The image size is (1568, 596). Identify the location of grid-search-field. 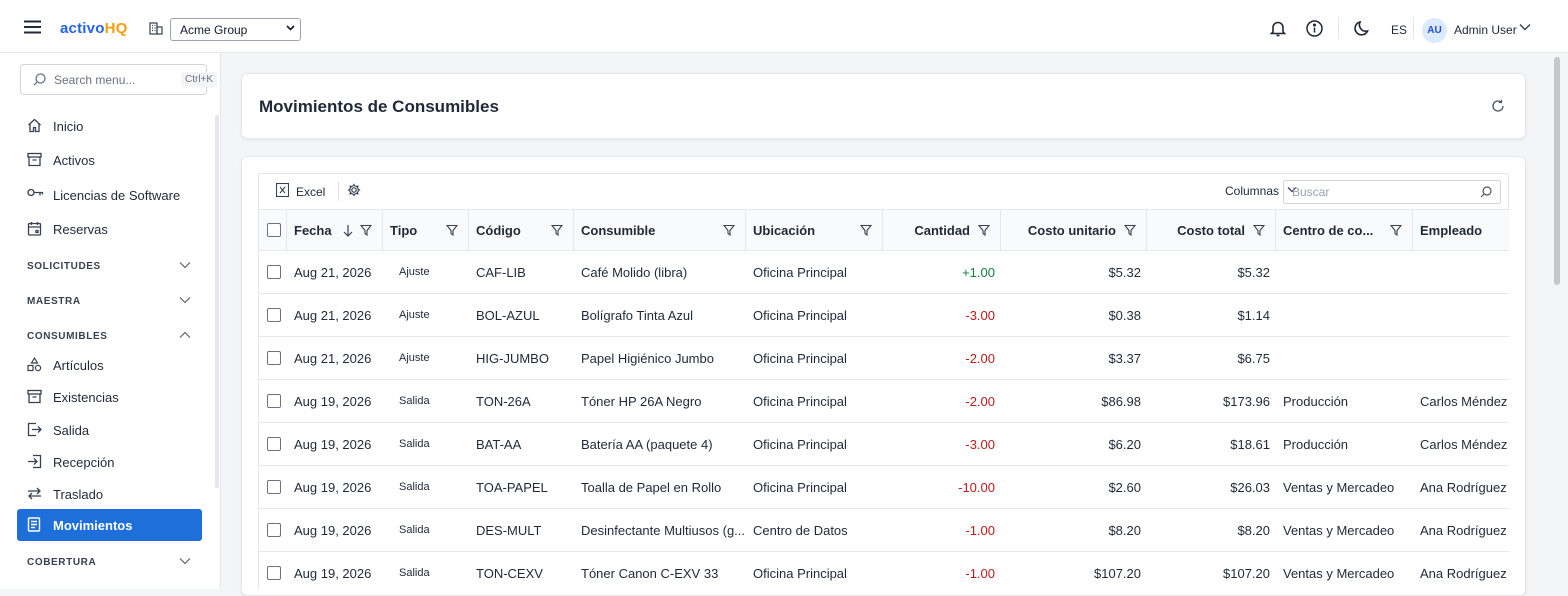
(1392, 192).